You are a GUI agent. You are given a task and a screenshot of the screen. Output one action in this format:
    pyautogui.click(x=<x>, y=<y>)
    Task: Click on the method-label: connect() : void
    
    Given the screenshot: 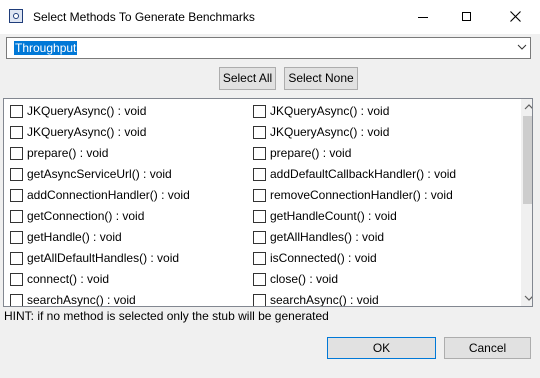 What is the action you would take?
    pyautogui.click(x=68, y=279)
    